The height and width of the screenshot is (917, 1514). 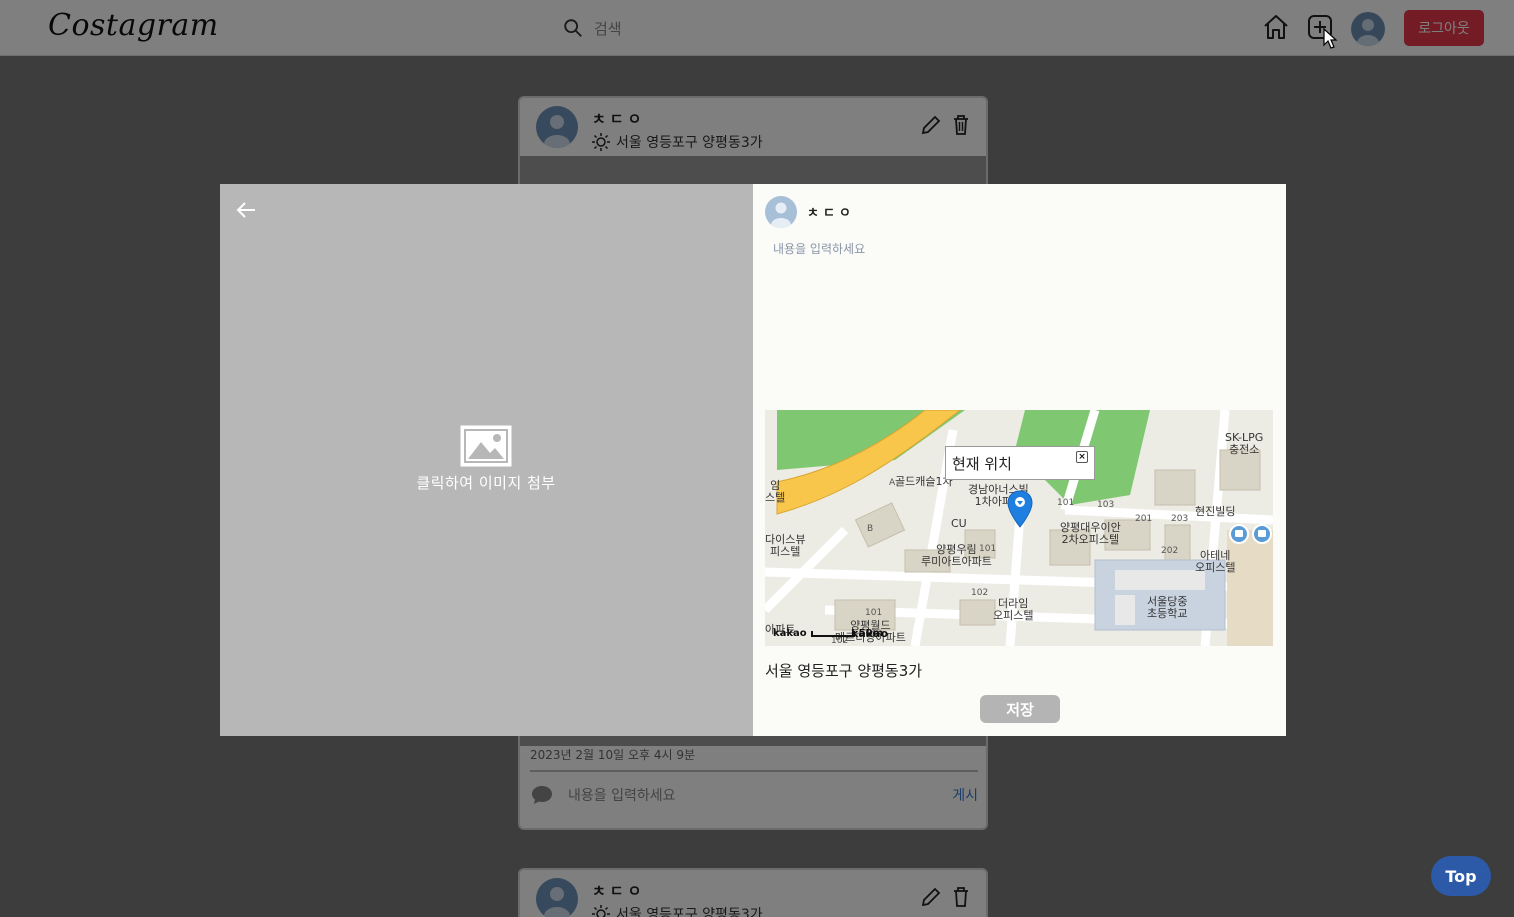 What do you see at coordinates (1020, 463) in the screenshot?
I see `current-location-popup: 현재 위치 ×` at bounding box center [1020, 463].